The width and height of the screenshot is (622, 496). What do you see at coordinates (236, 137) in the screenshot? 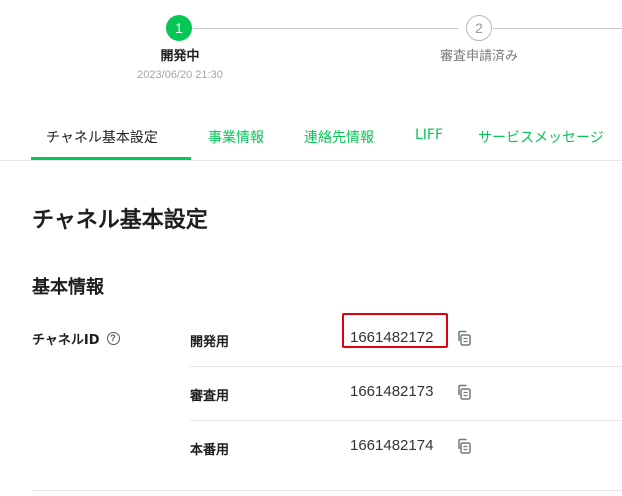
I see `tab-business-info: 事業情報` at bounding box center [236, 137].